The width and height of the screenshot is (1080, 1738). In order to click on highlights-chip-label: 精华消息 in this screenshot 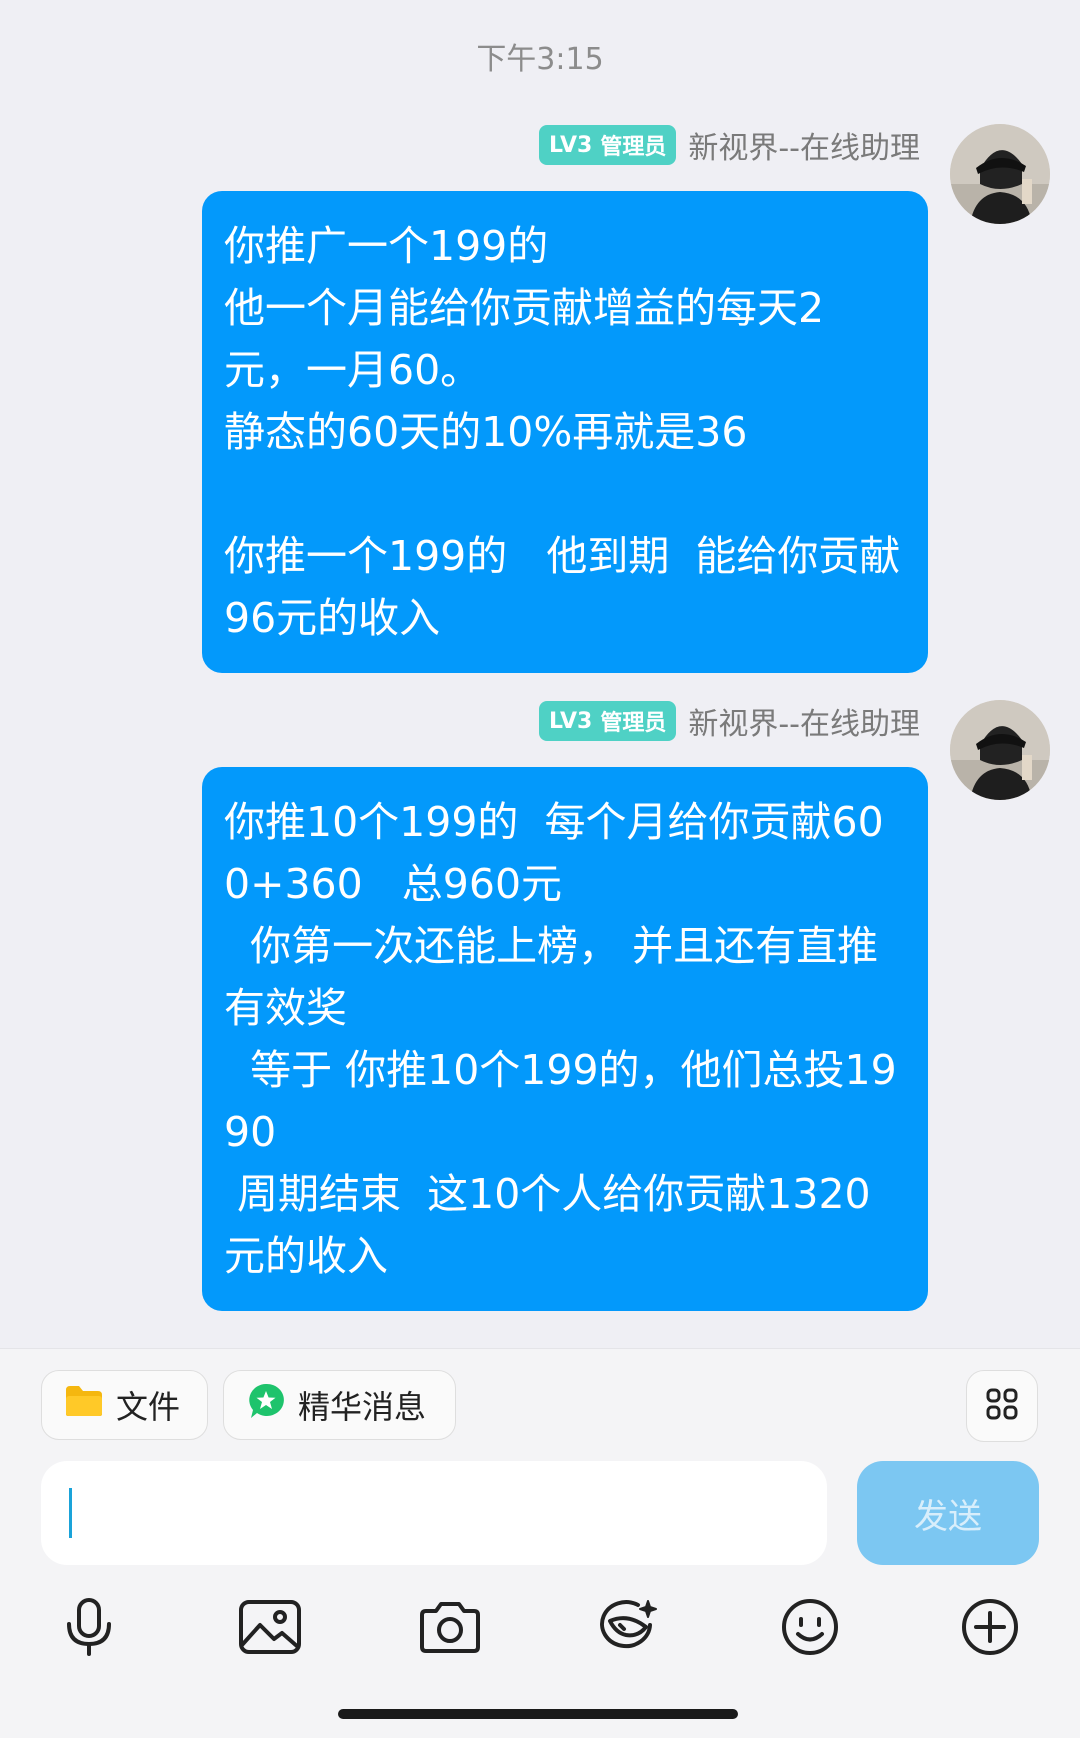, I will do `click(362, 1407)`.